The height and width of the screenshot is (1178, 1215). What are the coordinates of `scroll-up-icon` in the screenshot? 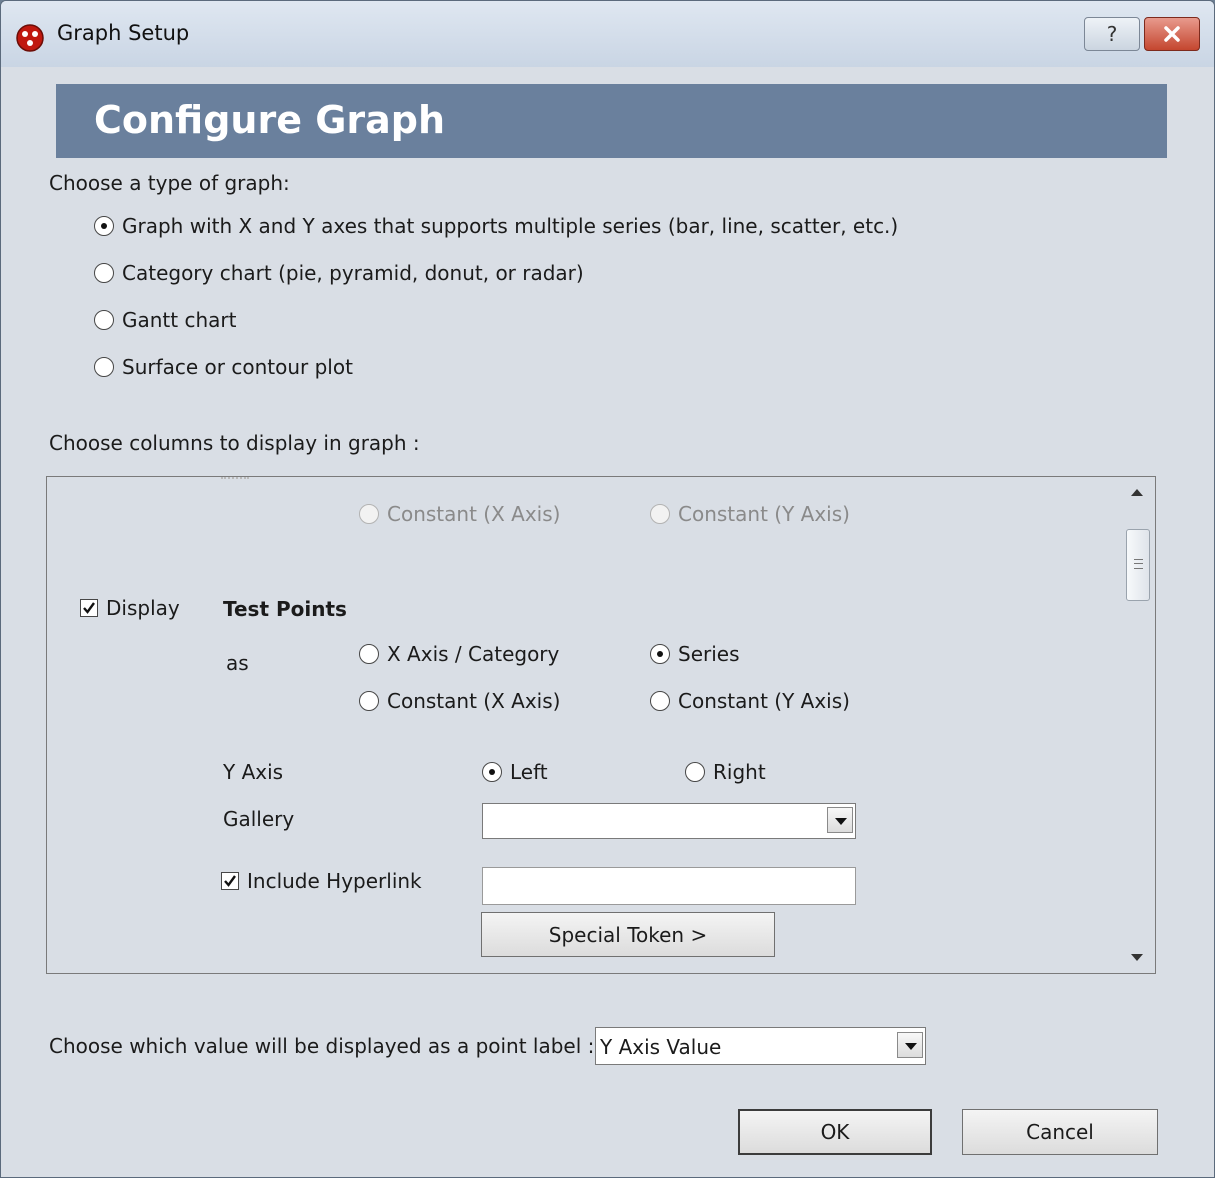 It's located at (1137, 492).